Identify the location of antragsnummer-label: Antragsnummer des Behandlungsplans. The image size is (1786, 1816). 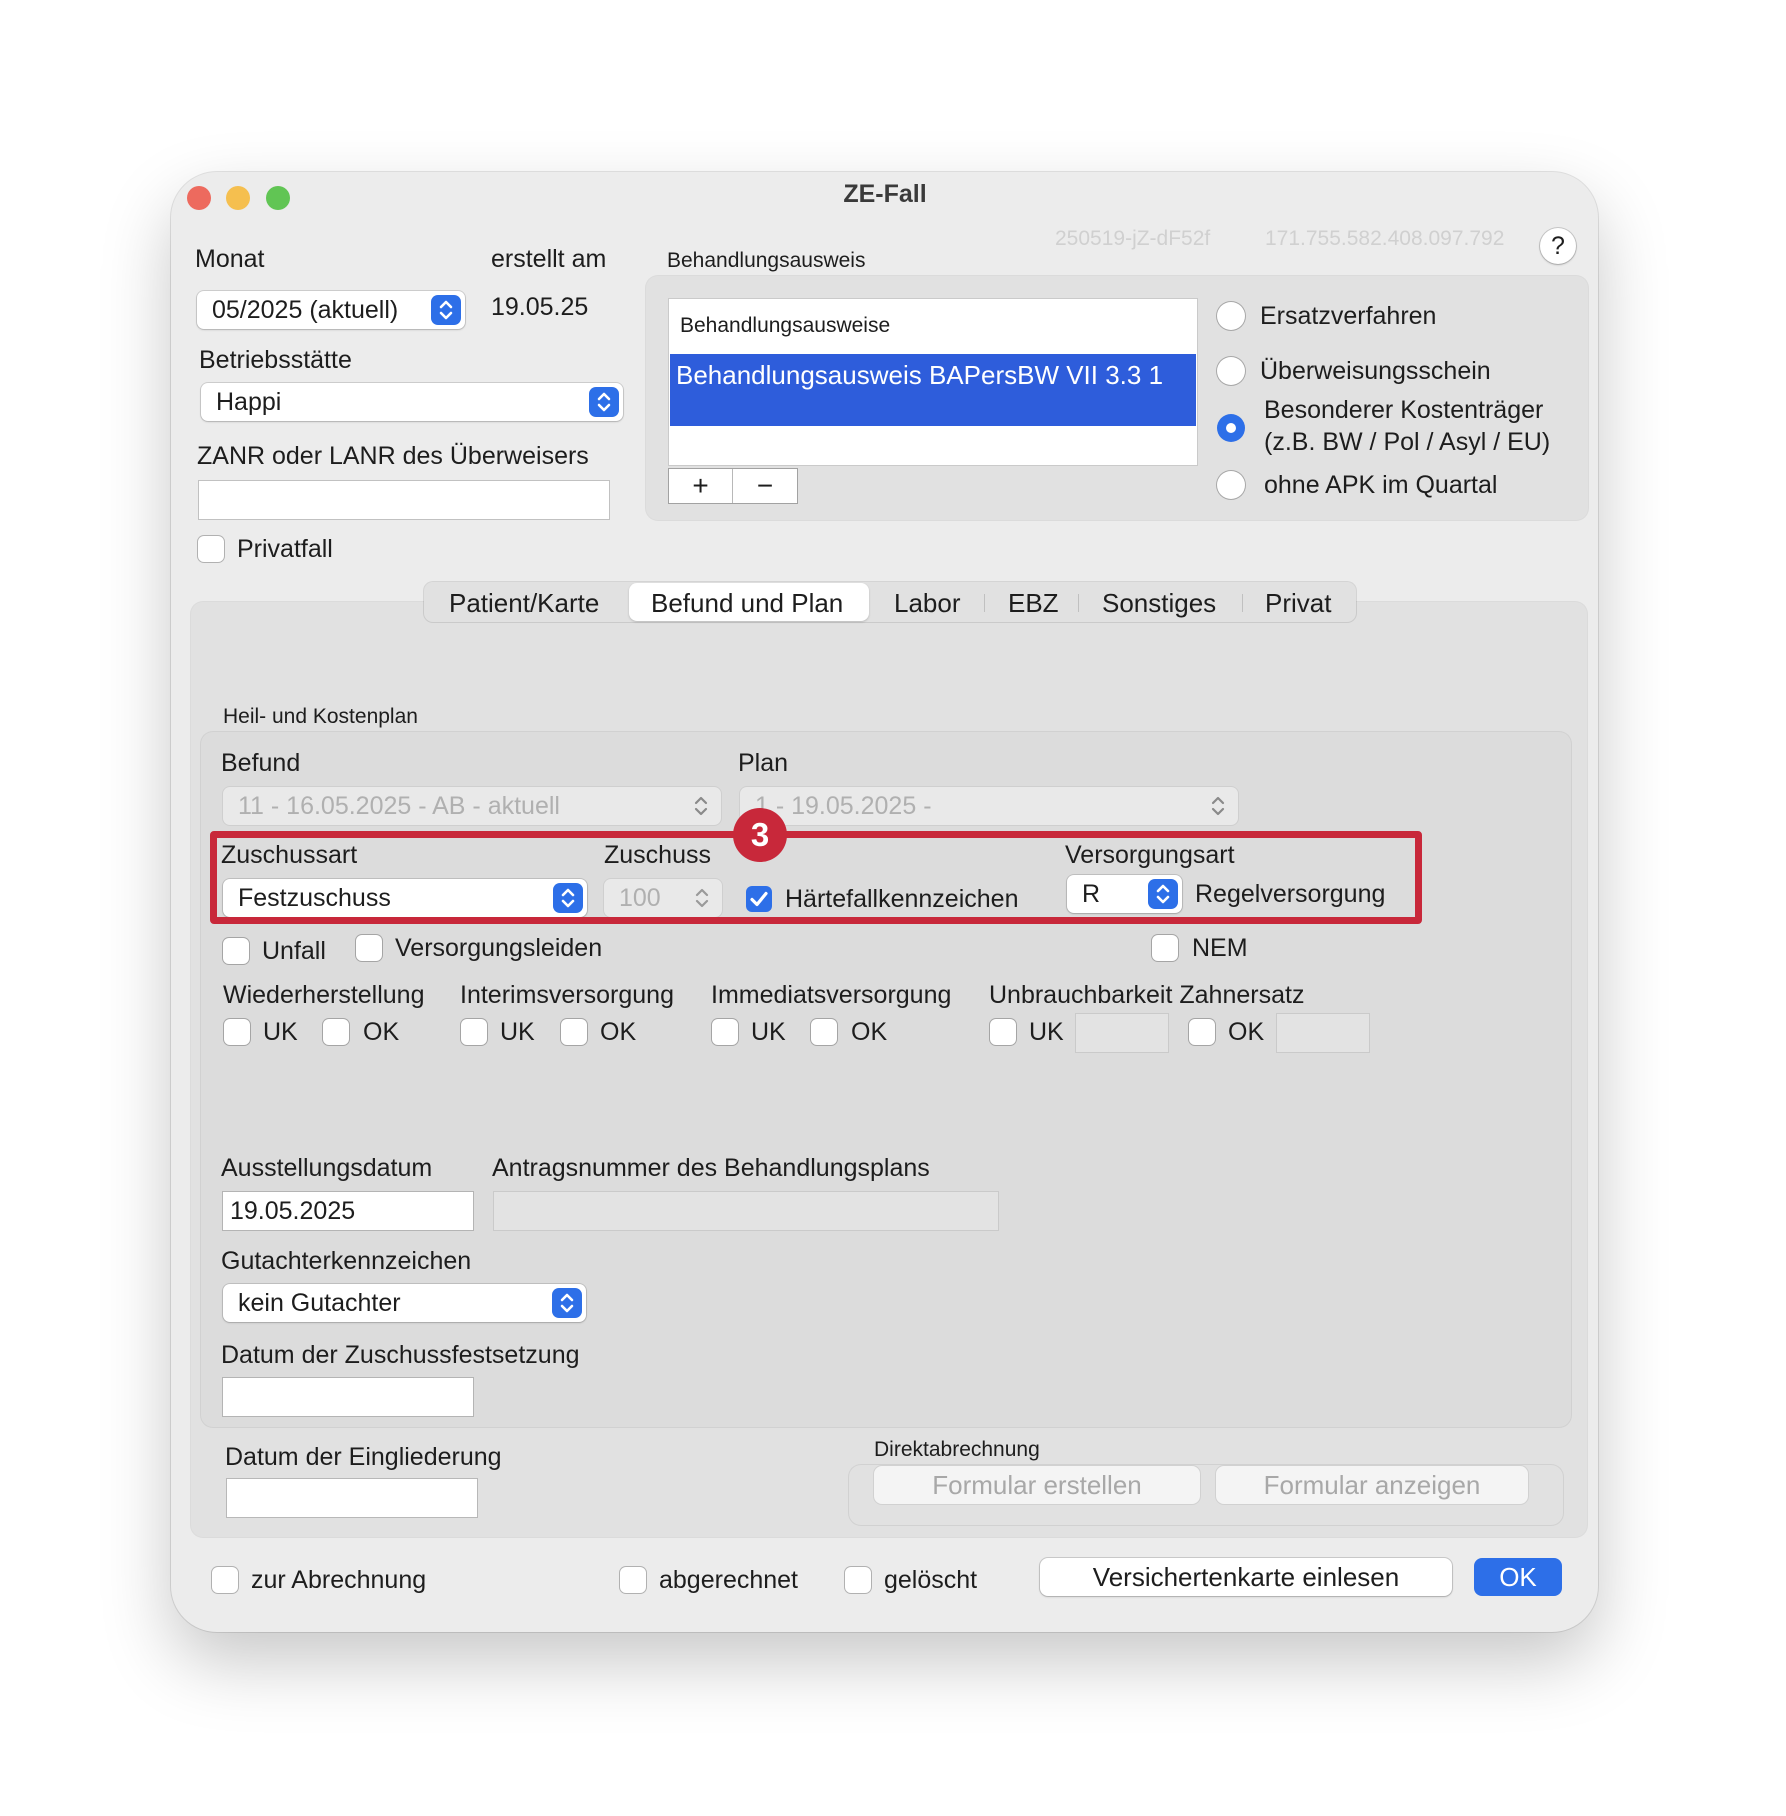
(711, 1168).